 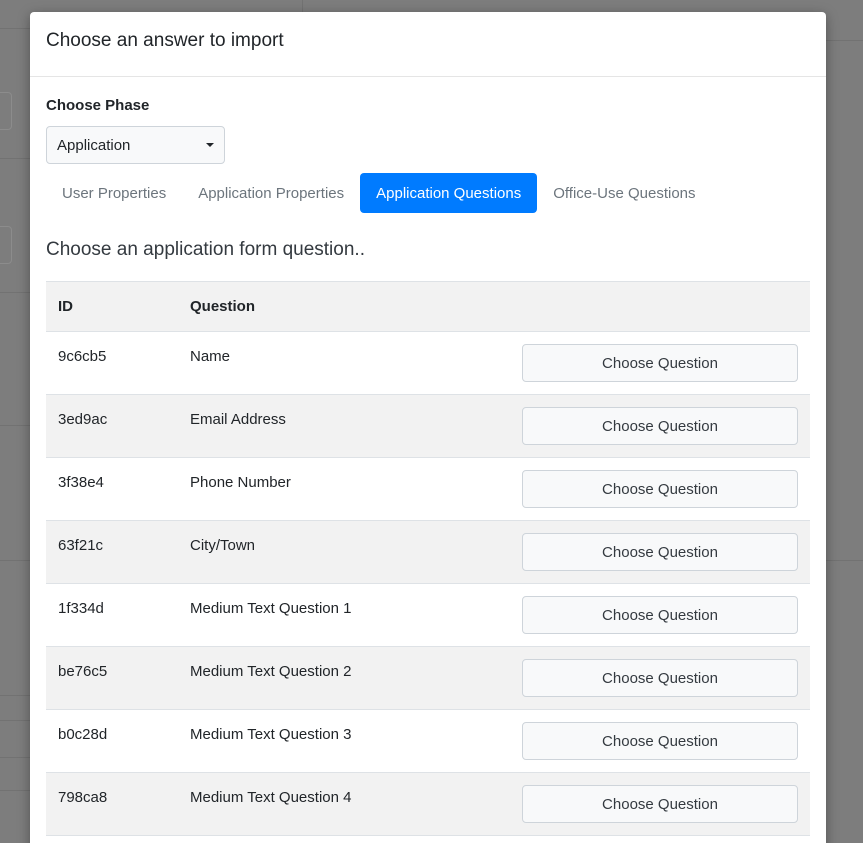 I want to click on row-question: Email Address, so click(x=238, y=419).